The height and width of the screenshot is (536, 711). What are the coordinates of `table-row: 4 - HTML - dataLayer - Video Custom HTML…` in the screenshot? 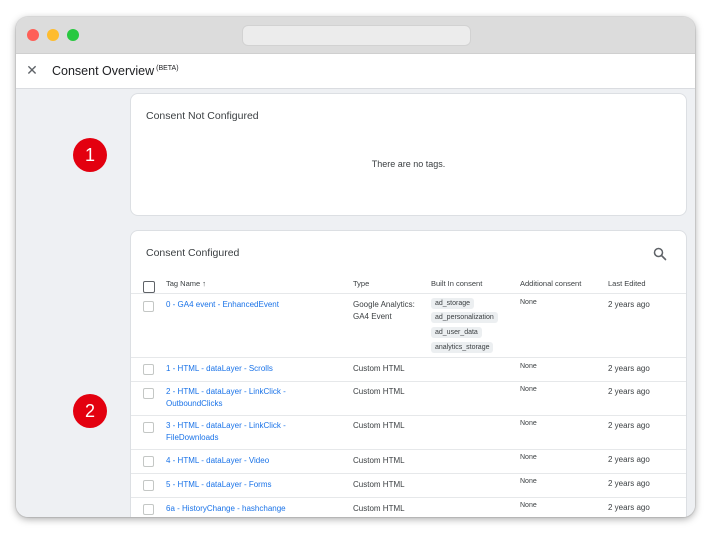 It's located at (408, 461).